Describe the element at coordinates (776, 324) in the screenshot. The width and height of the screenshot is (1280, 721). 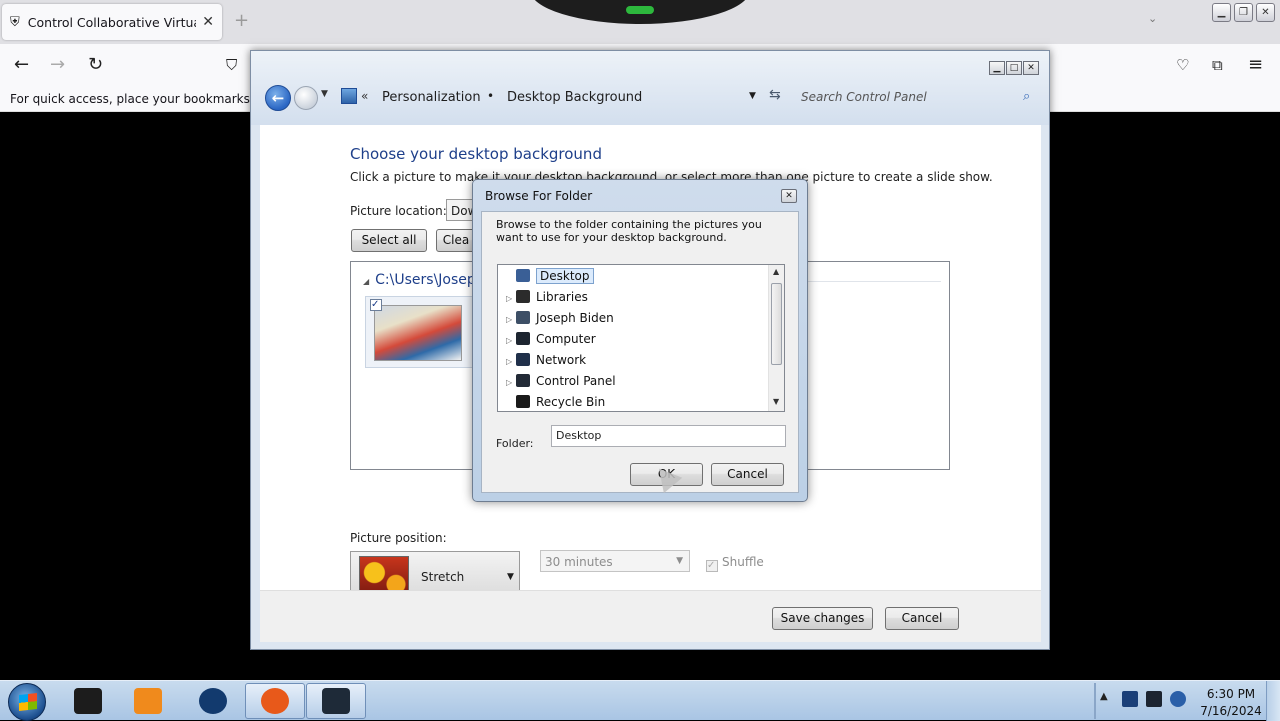
I see `scrollbar-thumb` at that location.